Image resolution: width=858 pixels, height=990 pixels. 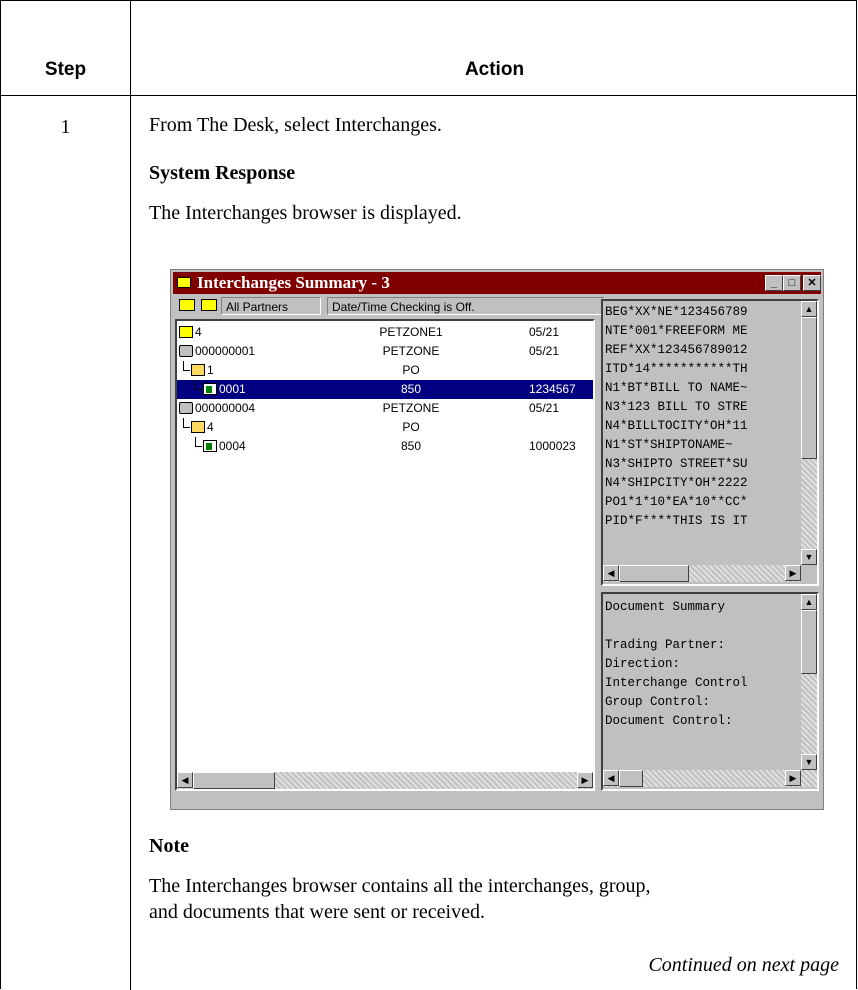 I want to click on edi-segment-line: ITD*14***********TH, so click(x=676, y=369).